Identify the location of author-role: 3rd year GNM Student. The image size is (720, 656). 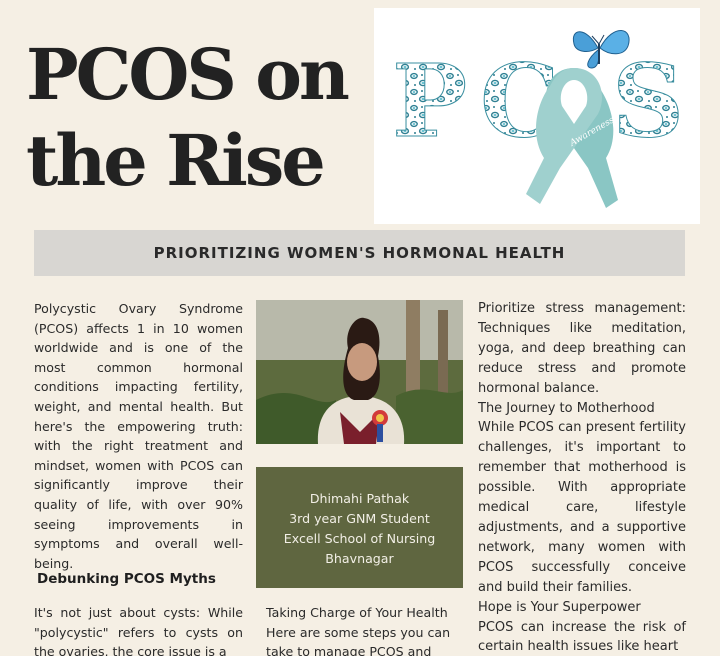
(359, 518).